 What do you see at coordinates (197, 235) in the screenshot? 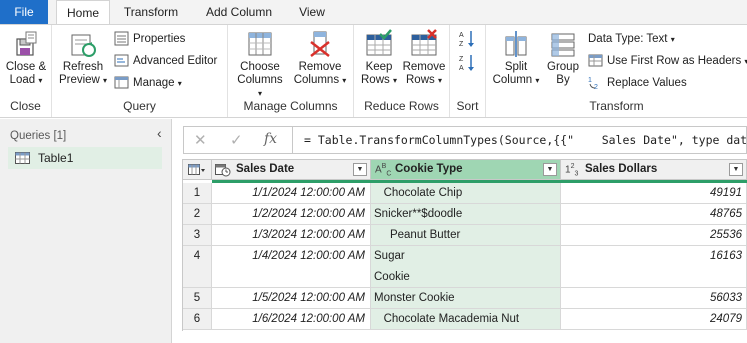
I see `row-number: 3` at bounding box center [197, 235].